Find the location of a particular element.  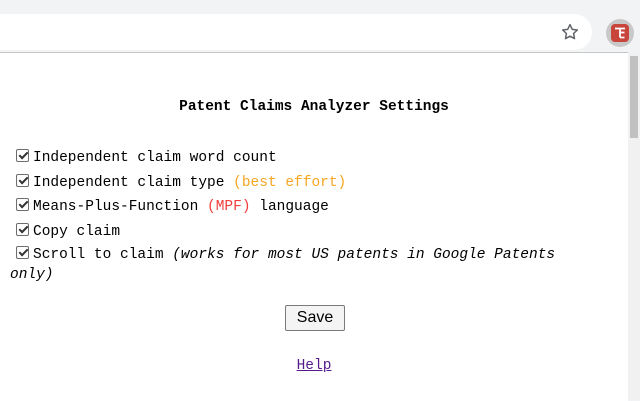

option-label: Independent claim type is located at coordinates (129, 182).